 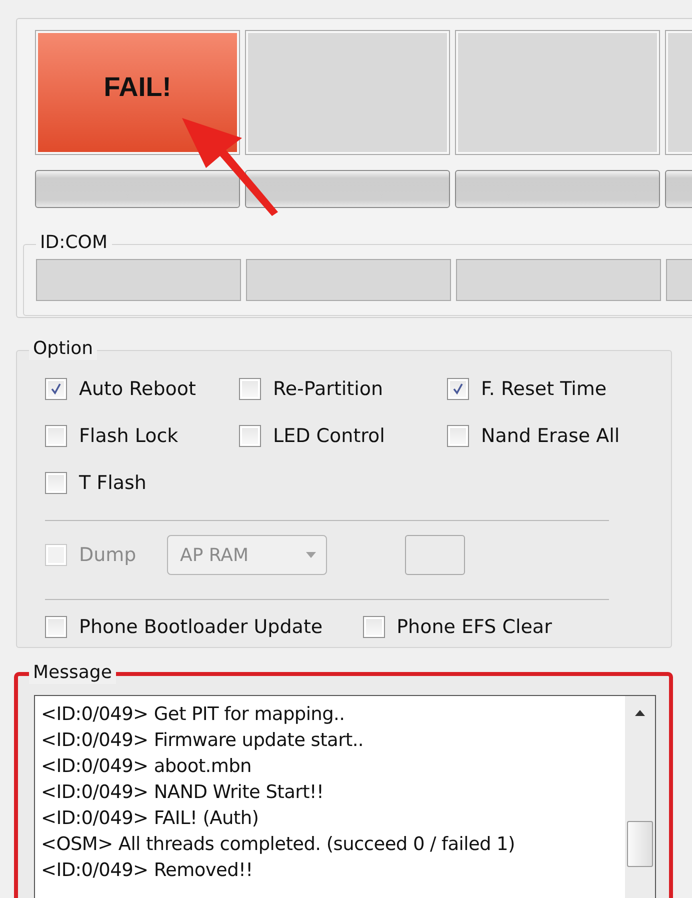 What do you see at coordinates (146, 767) in the screenshot?
I see `log-line: <ID:0/049> aboot.mbn` at bounding box center [146, 767].